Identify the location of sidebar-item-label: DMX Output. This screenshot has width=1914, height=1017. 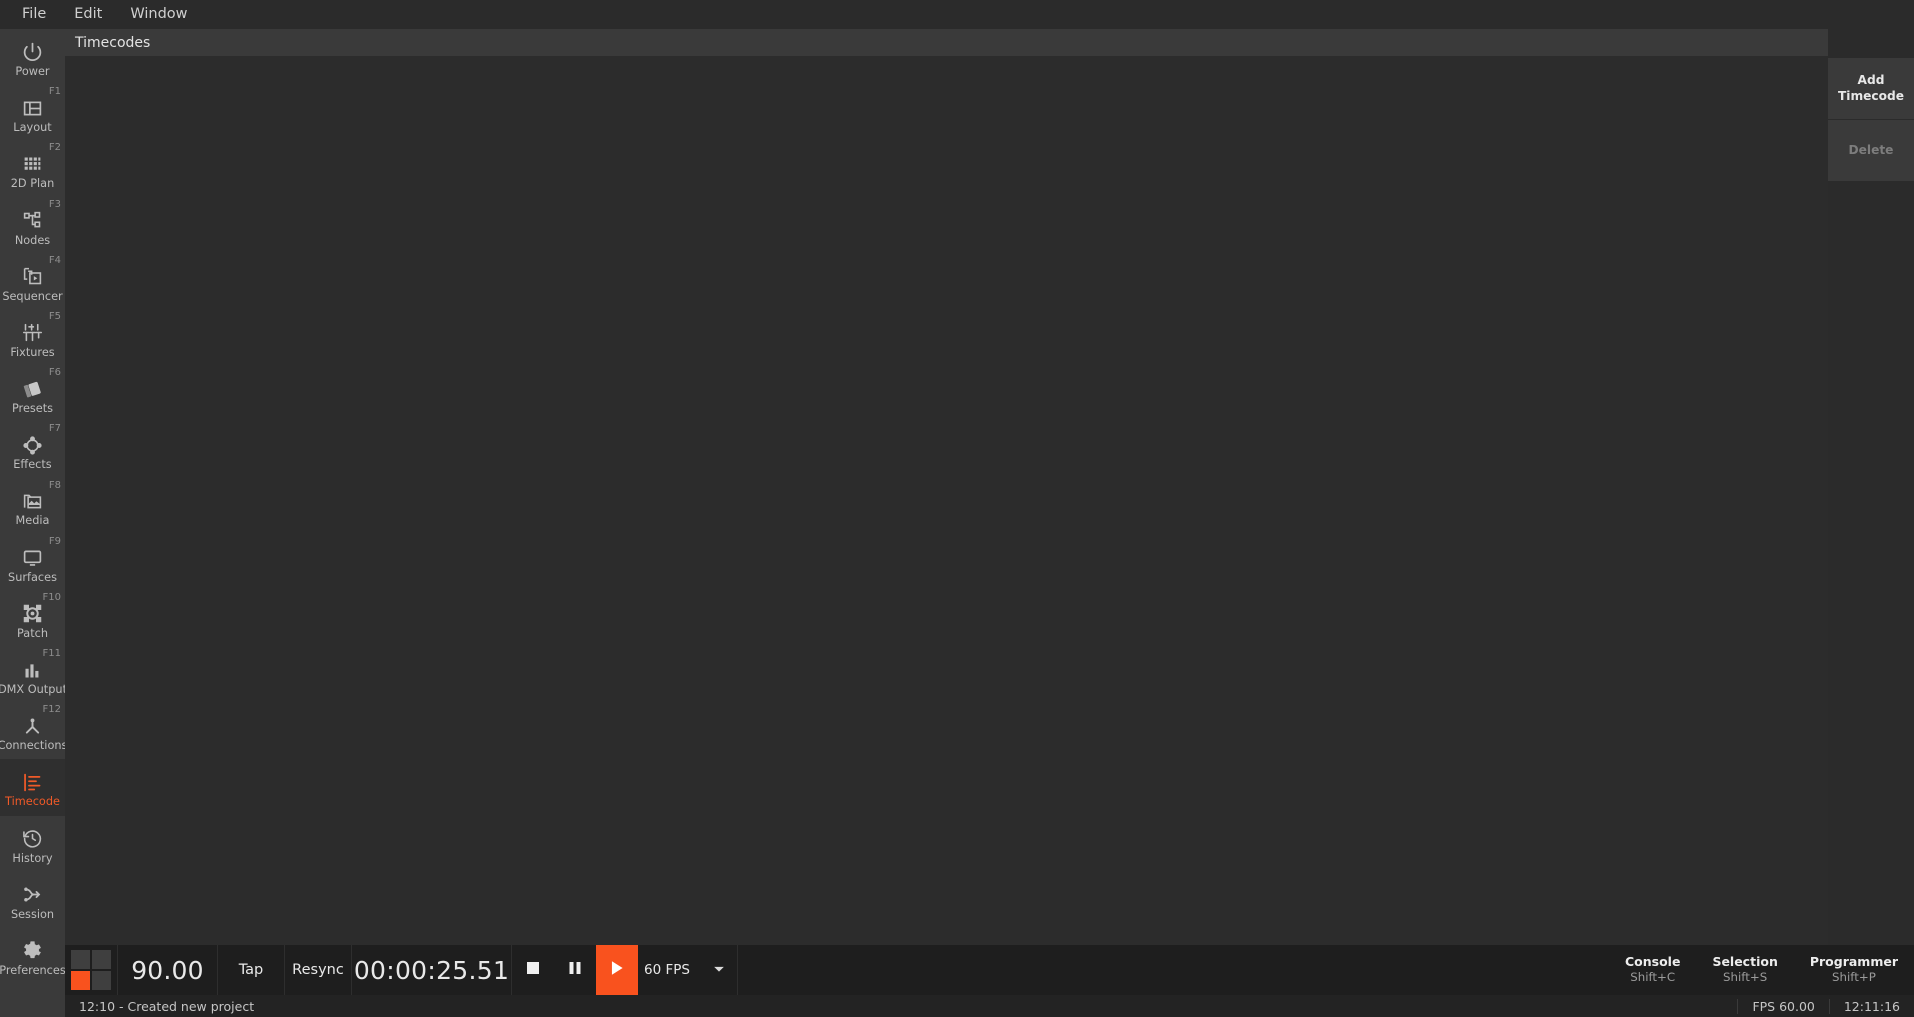
(32, 689).